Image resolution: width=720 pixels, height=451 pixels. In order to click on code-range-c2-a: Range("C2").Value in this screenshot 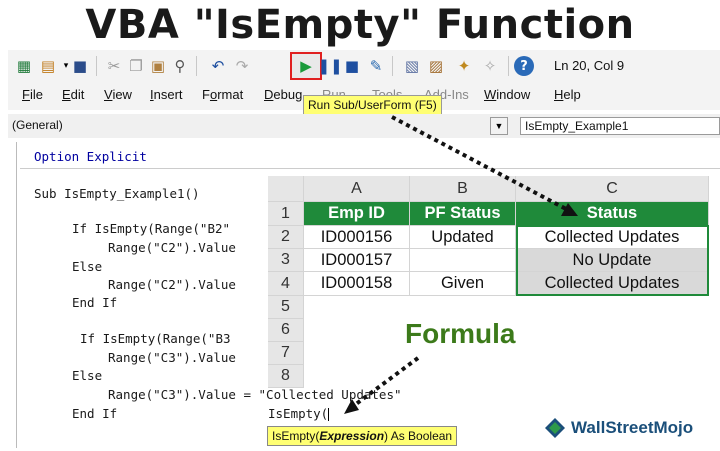, I will do `click(172, 247)`.